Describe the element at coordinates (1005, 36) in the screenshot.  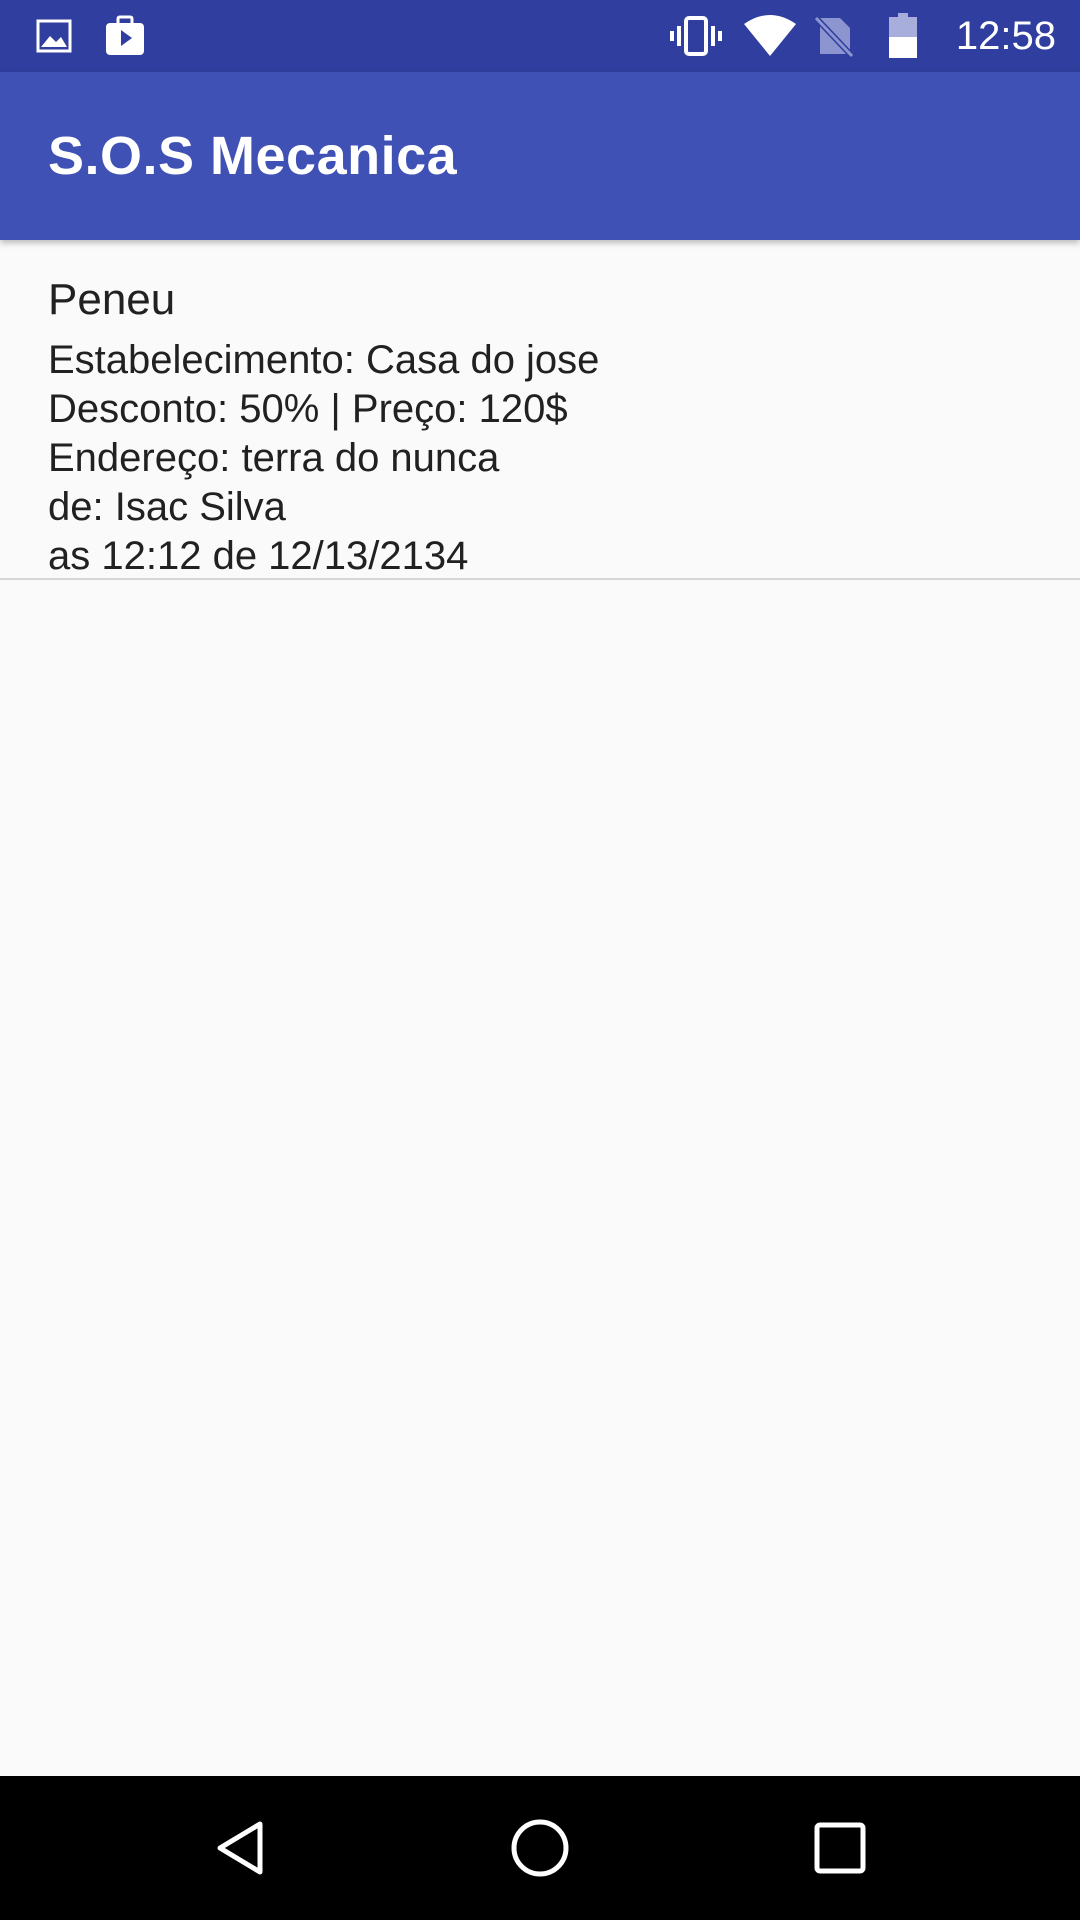
I see `status-time: 12:58` at that location.